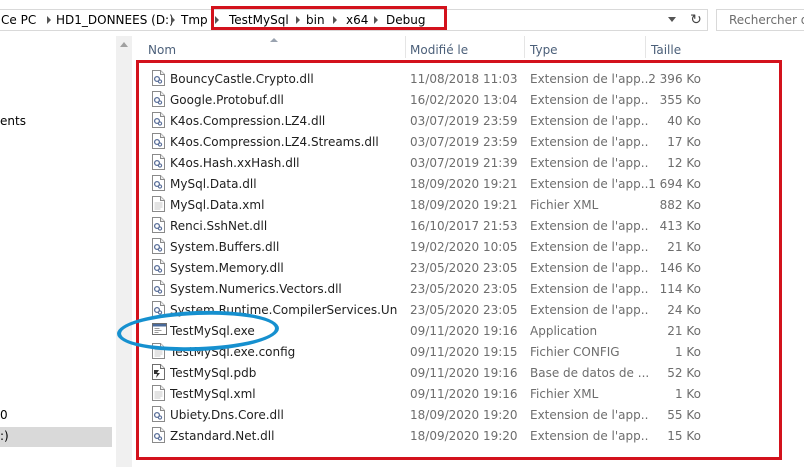 The height and width of the screenshot is (467, 804). Describe the element at coordinates (329, 18) in the screenshot. I see `address-highlight-annotation` at that location.